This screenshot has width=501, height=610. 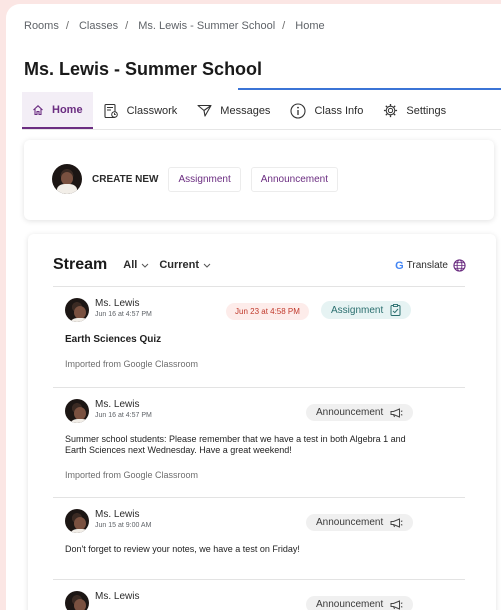 I want to click on assignment-tag-label: Assignment, so click(x=357, y=310).